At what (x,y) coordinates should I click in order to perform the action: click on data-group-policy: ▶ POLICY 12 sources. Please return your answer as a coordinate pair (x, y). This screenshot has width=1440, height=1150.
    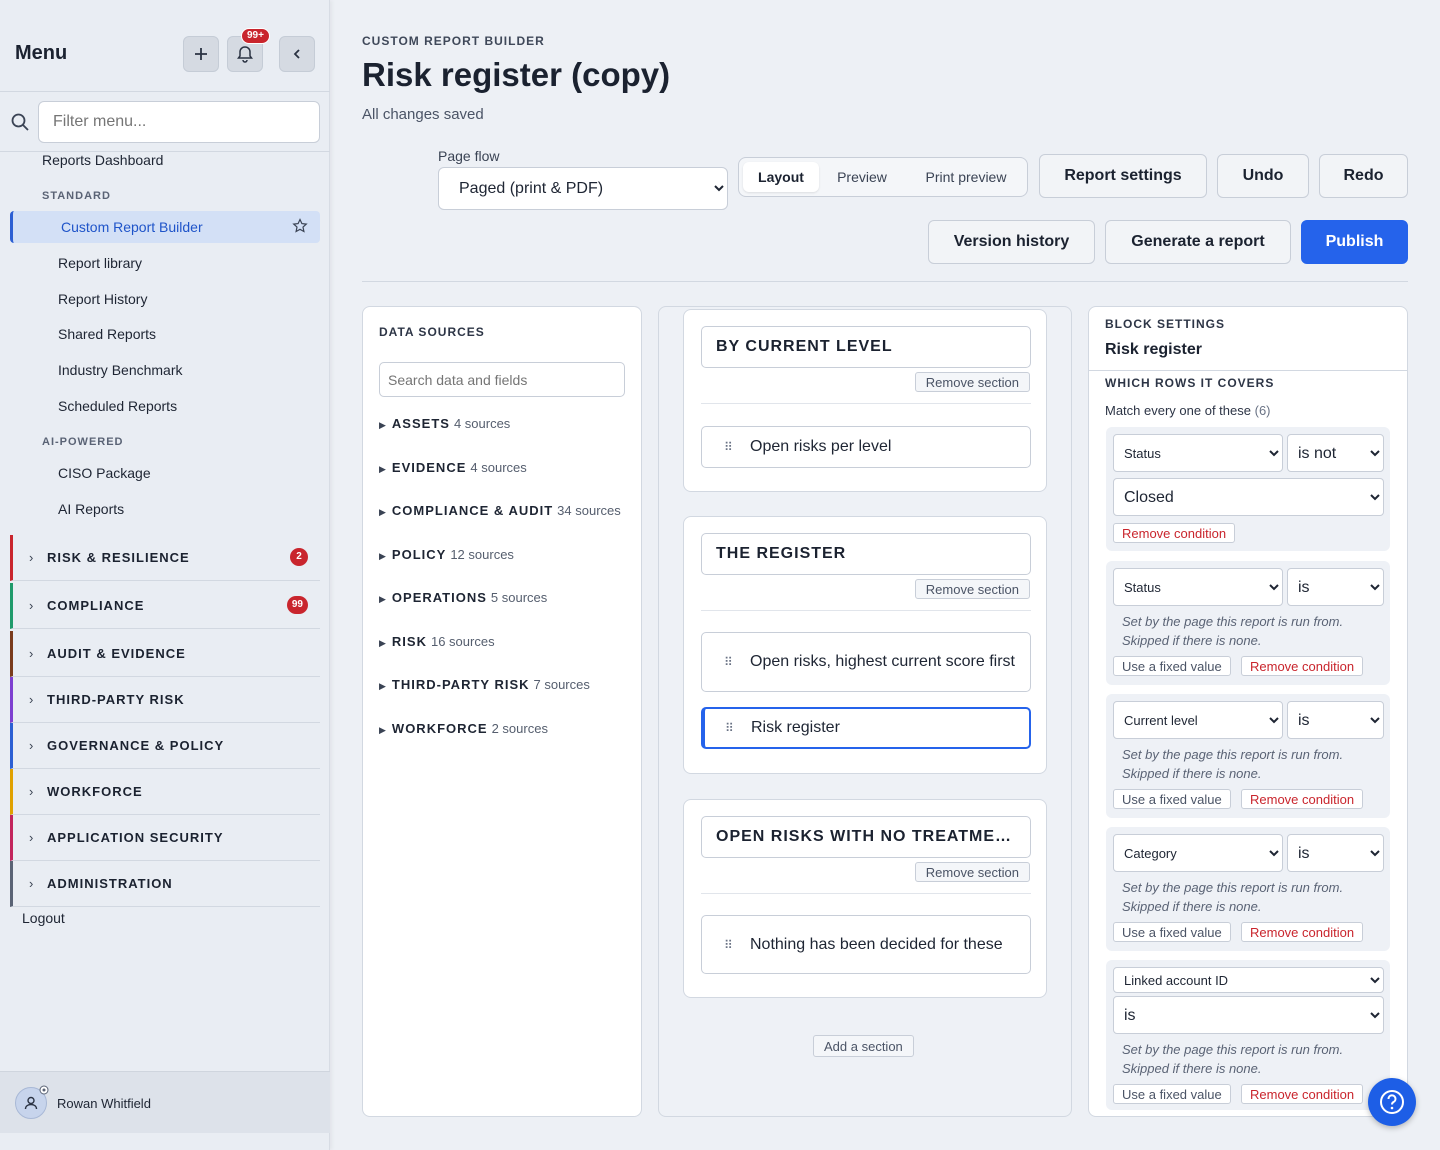
    Looking at the image, I should click on (446, 554).